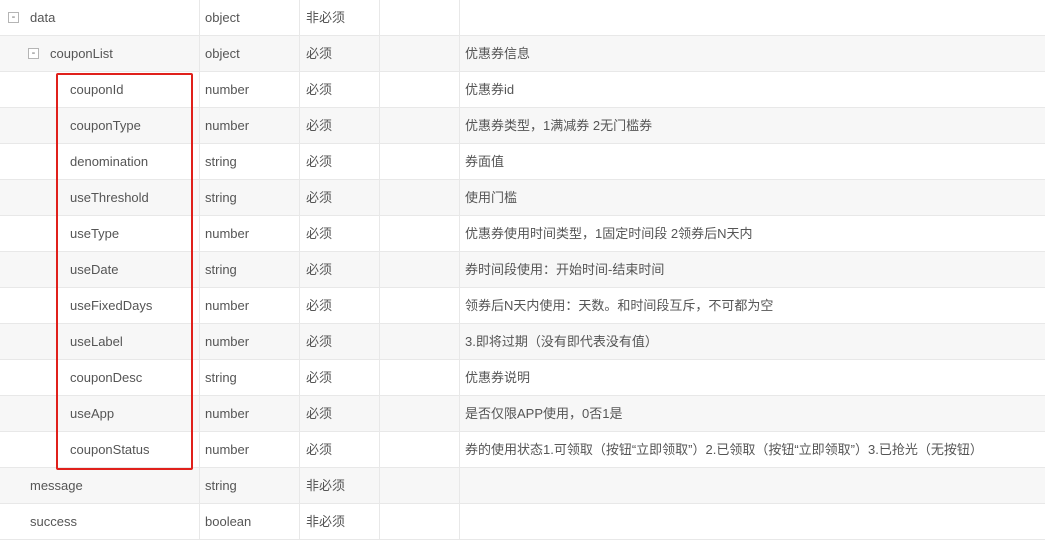 The height and width of the screenshot is (541, 1045). Describe the element at coordinates (109, 197) in the screenshot. I see `field-name: useThreshold` at that location.